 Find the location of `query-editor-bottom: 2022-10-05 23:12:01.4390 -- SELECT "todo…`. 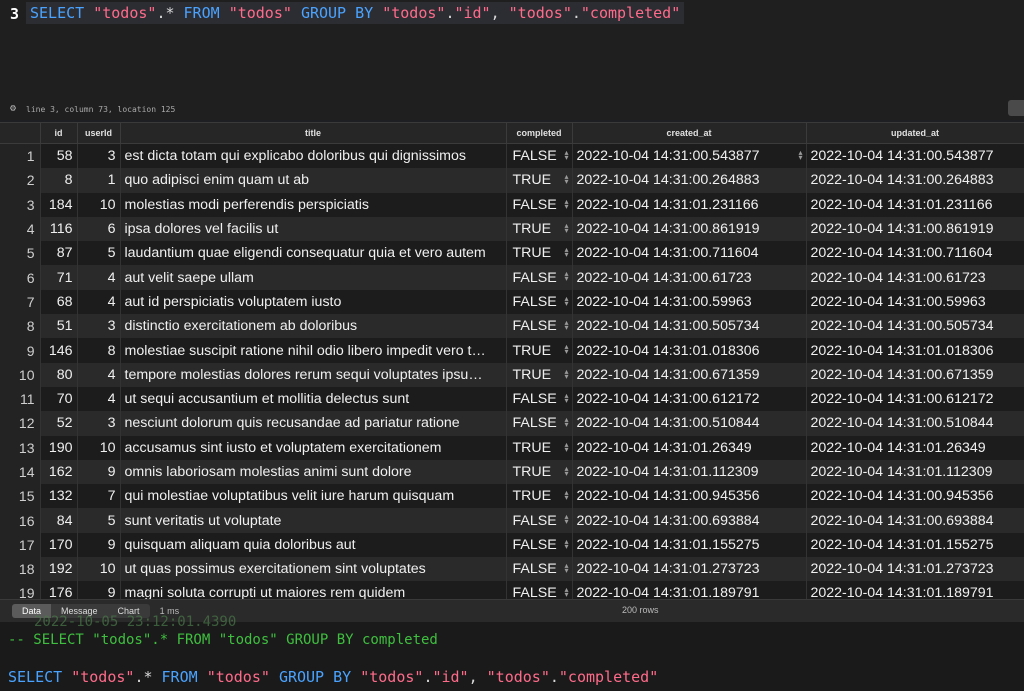

query-editor-bottom: 2022-10-05 23:12:01.4390 -- SELECT "todo… is located at coordinates (512, 652).